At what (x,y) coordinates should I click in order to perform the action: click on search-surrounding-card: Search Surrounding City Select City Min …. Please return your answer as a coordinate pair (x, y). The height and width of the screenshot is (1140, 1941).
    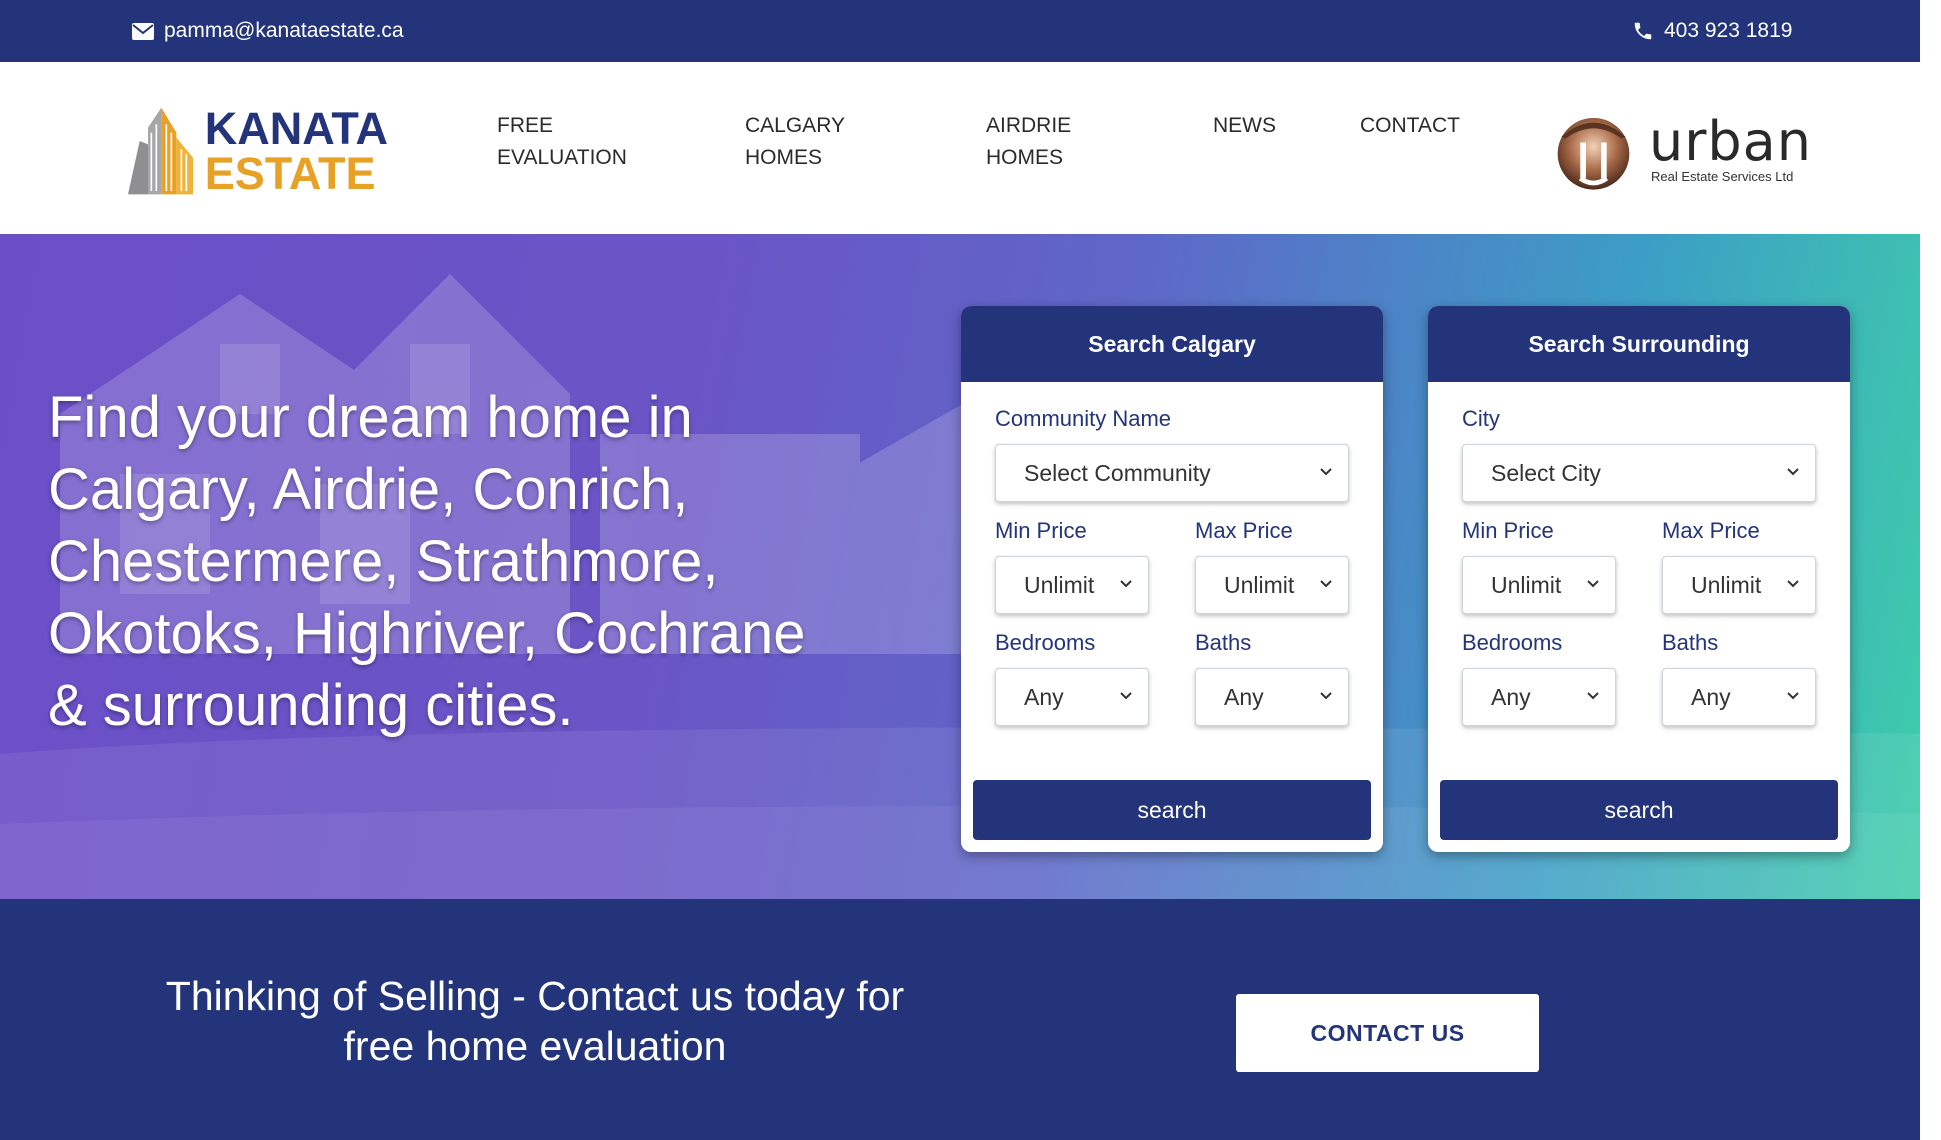
    Looking at the image, I should click on (1639, 579).